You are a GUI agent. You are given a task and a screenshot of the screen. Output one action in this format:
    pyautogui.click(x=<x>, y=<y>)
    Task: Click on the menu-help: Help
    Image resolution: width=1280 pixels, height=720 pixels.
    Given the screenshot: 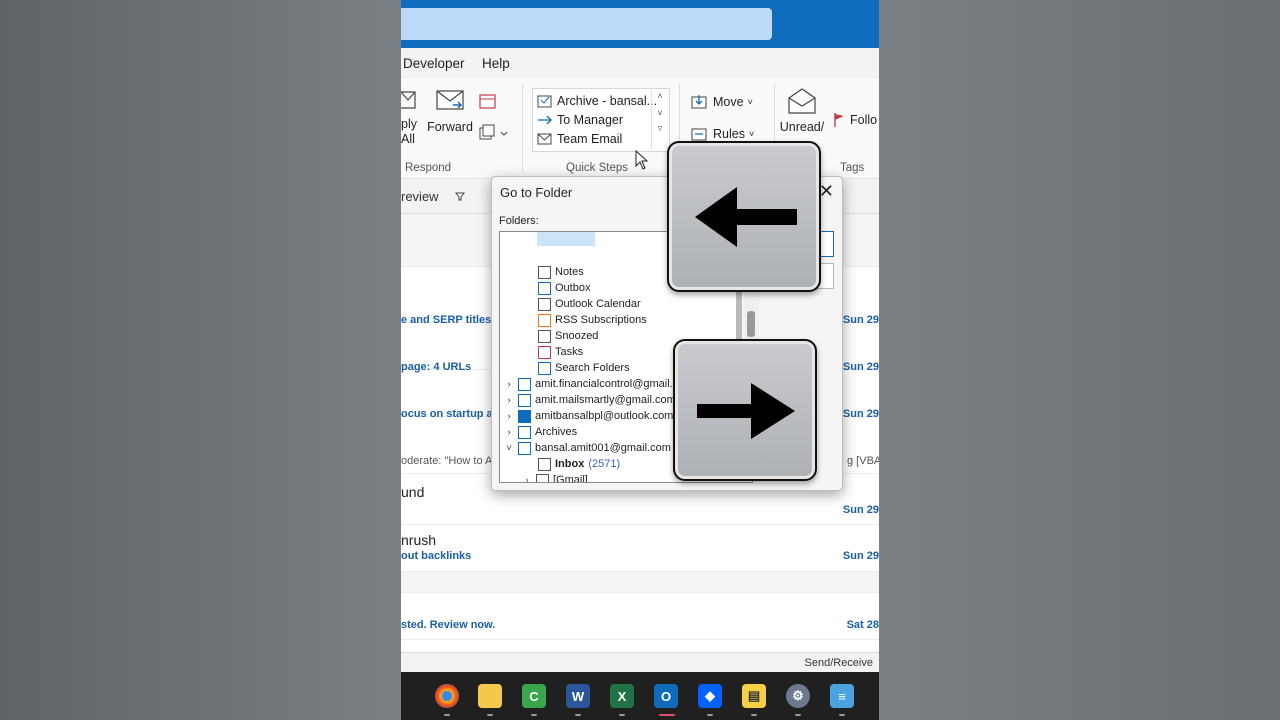 What is the action you would take?
    pyautogui.click(x=496, y=63)
    